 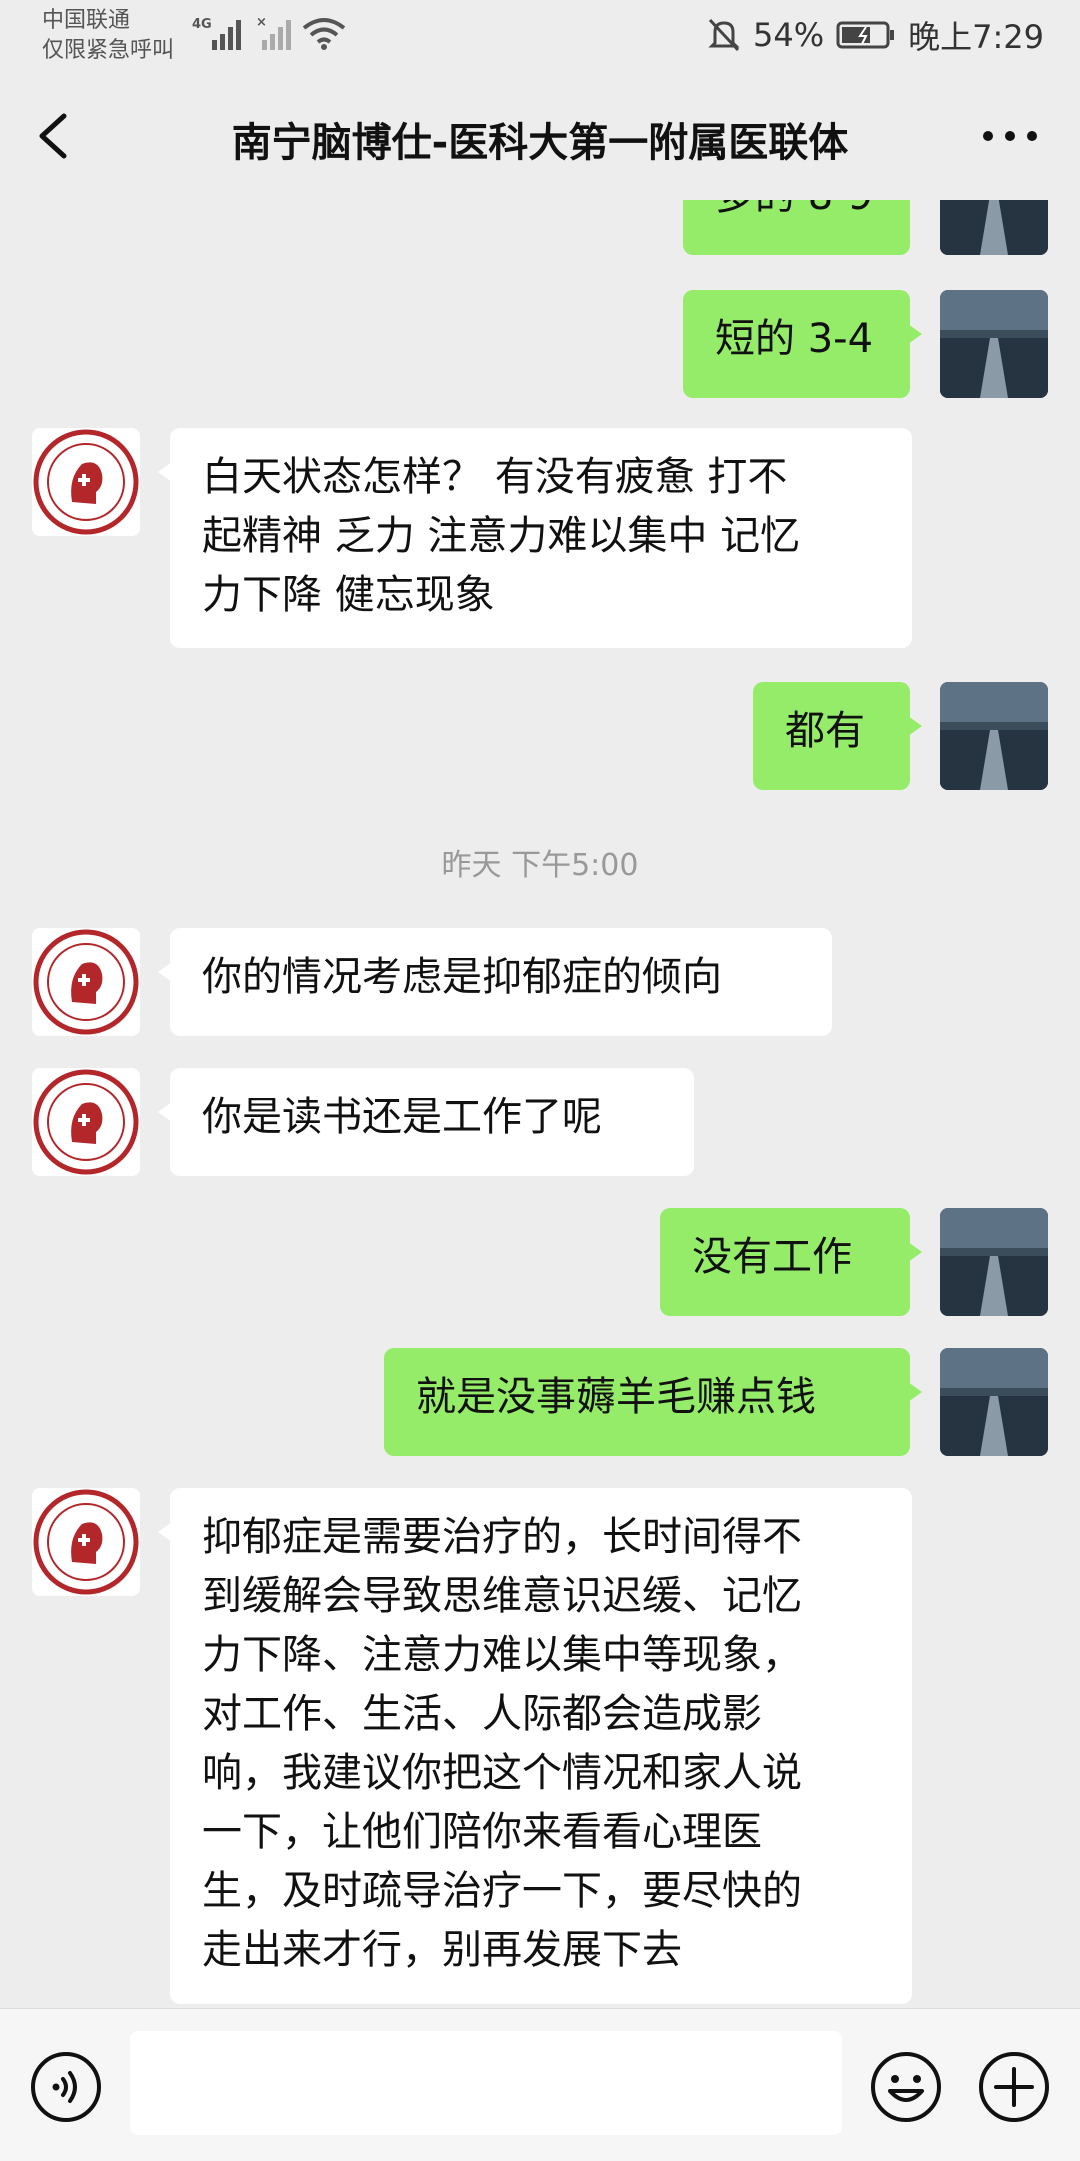 What do you see at coordinates (324, 34) in the screenshot?
I see `wifi-icon` at bounding box center [324, 34].